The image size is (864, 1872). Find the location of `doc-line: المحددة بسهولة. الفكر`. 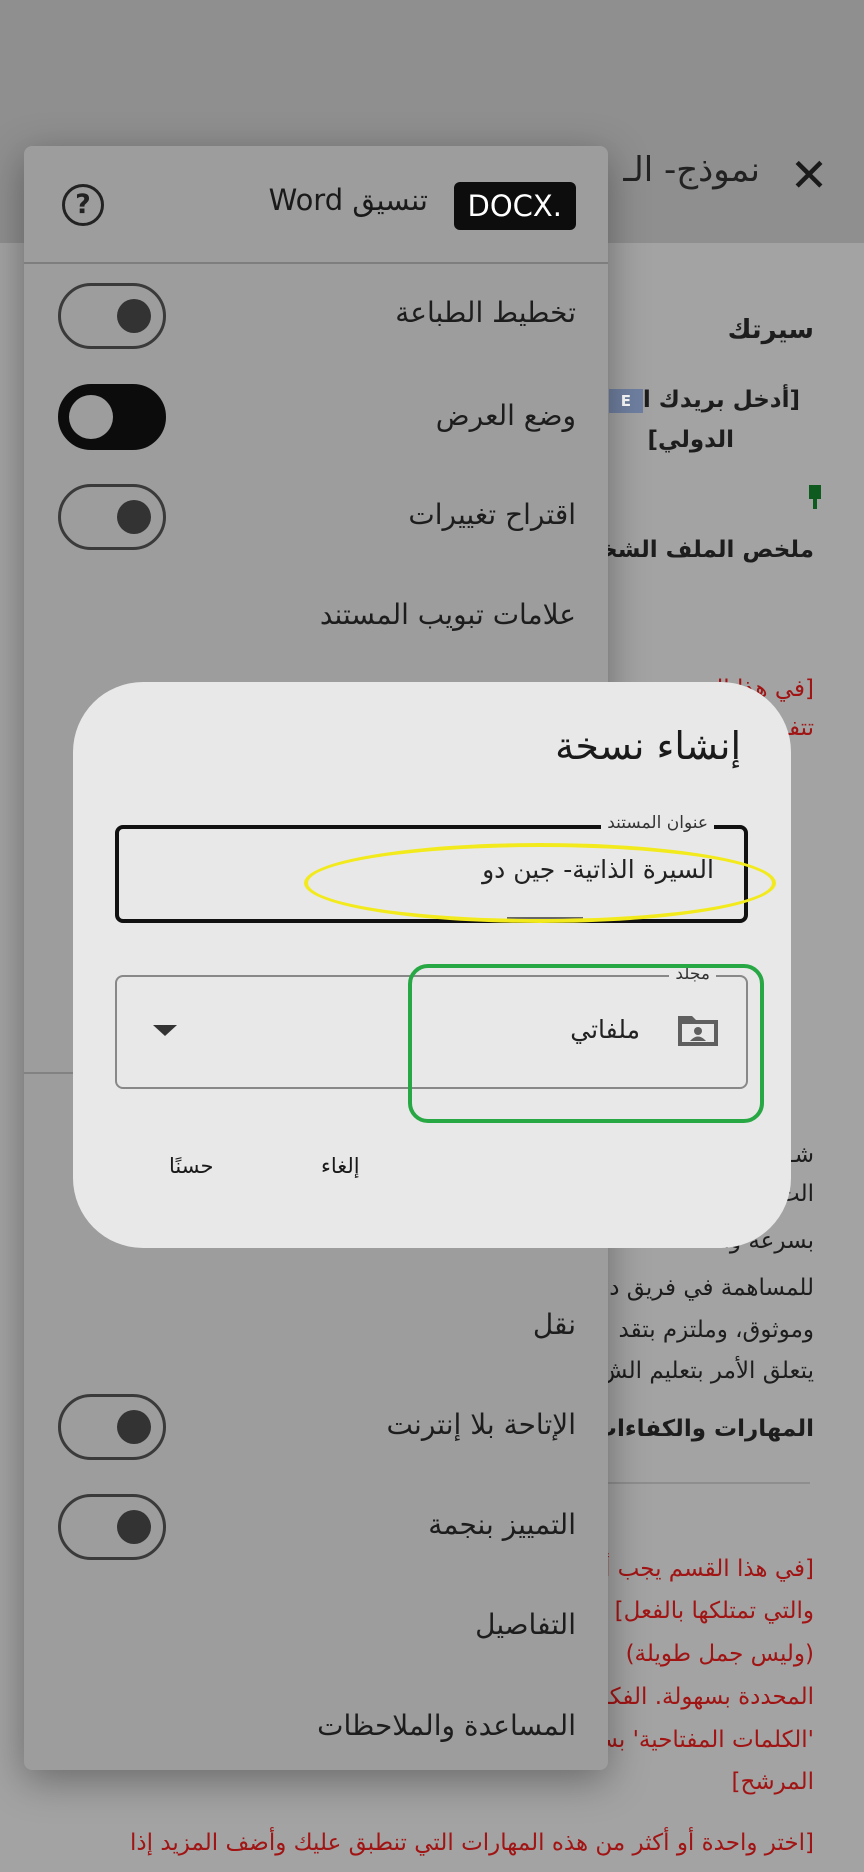

doc-line: المحددة بسهولة. الفكر is located at coordinates (705, 1697).